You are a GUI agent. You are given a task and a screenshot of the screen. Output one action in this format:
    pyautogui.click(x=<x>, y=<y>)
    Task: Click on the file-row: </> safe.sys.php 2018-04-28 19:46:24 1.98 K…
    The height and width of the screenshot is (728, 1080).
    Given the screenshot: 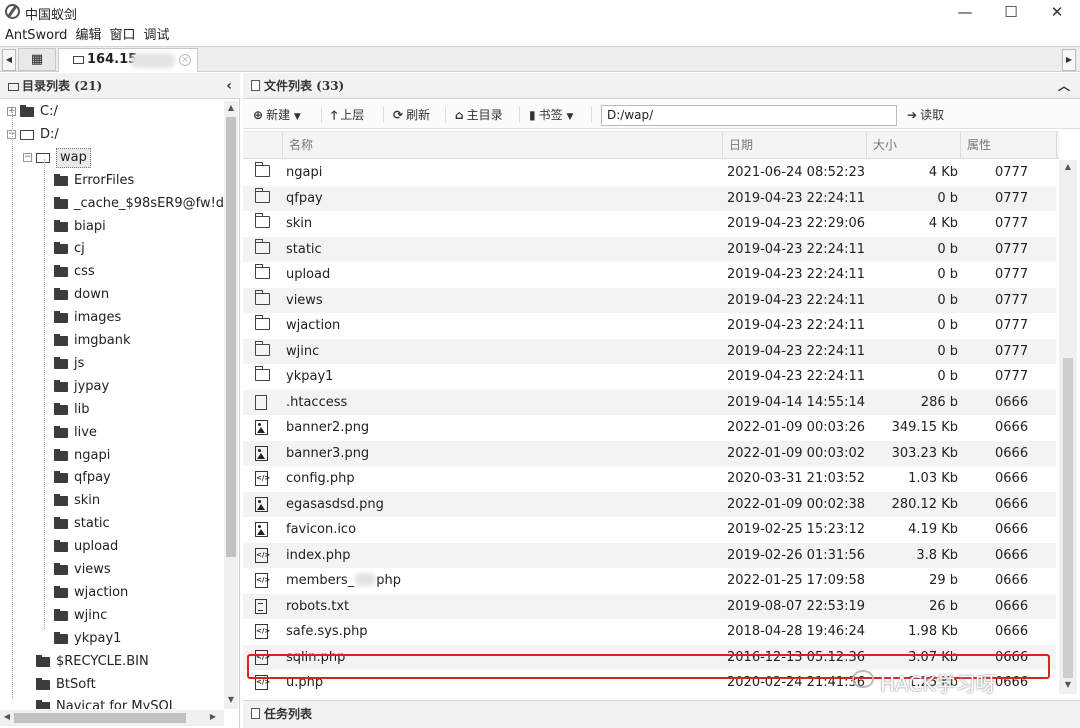 What is the action you would take?
    pyautogui.click(x=649, y=632)
    